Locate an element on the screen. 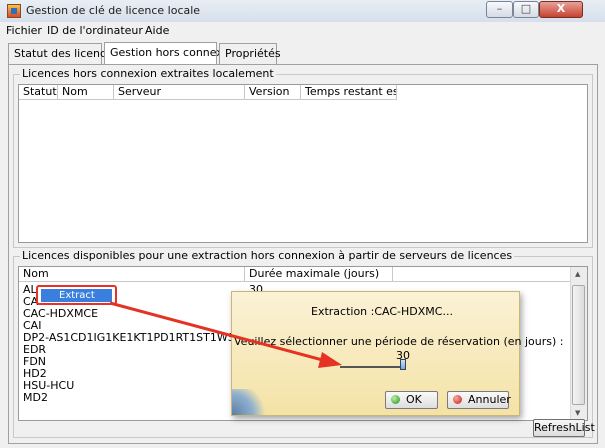  minimize-button: – is located at coordinates (499, 9).